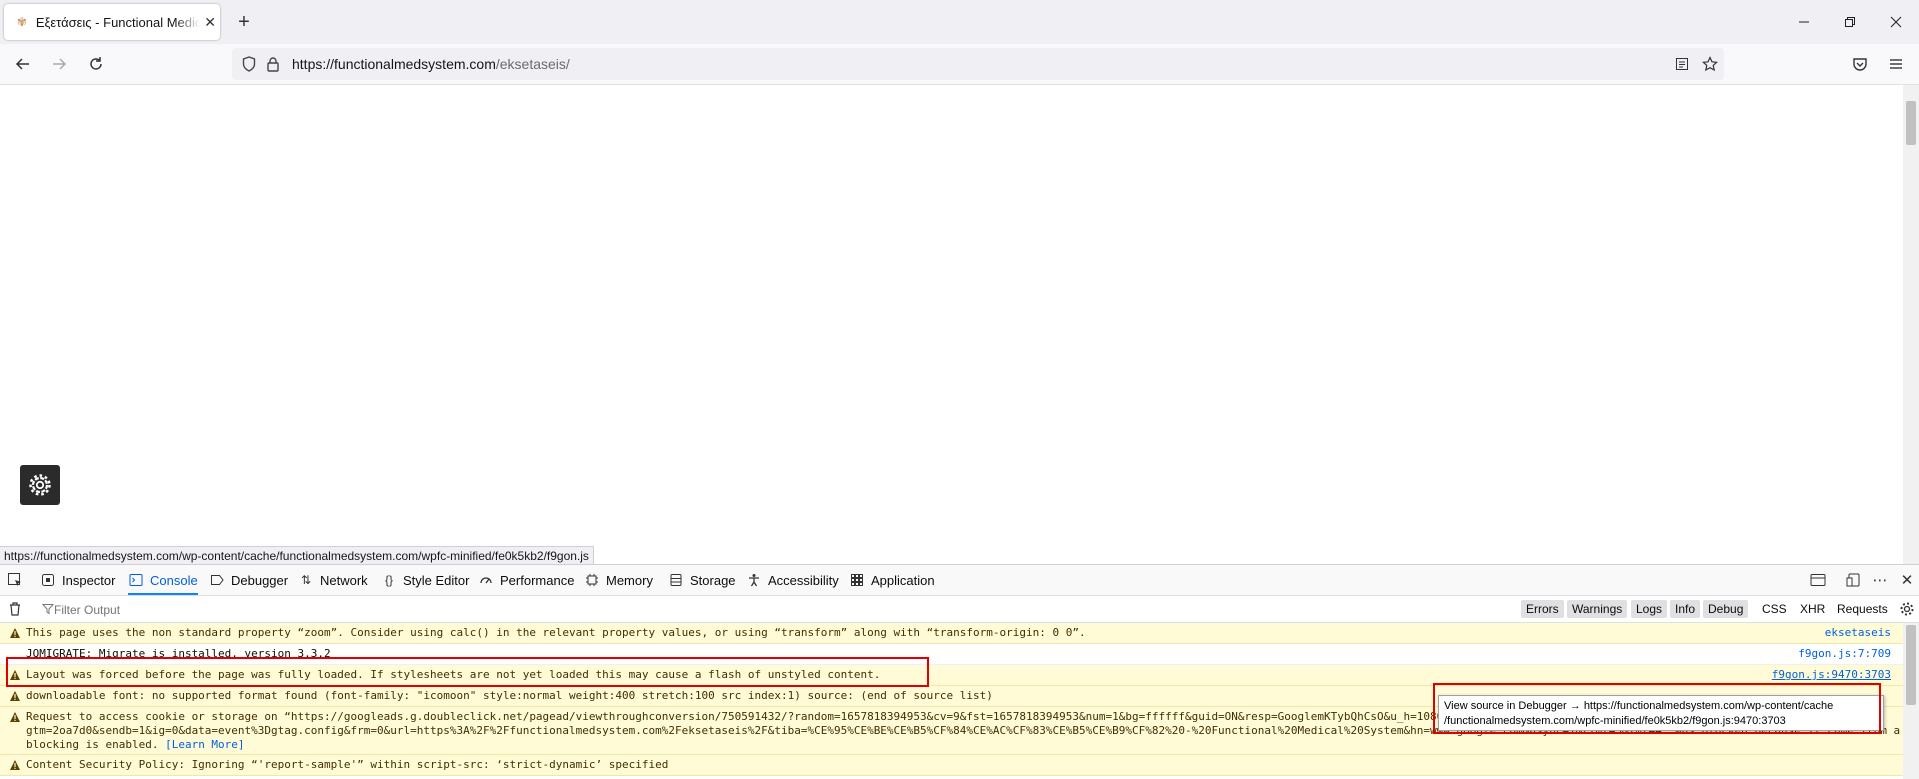 The image size is (1919, 779). Describe the element at coordinates (1907, 580) in the screenshot. I see `close-devtools-icon: ✕` at that location.